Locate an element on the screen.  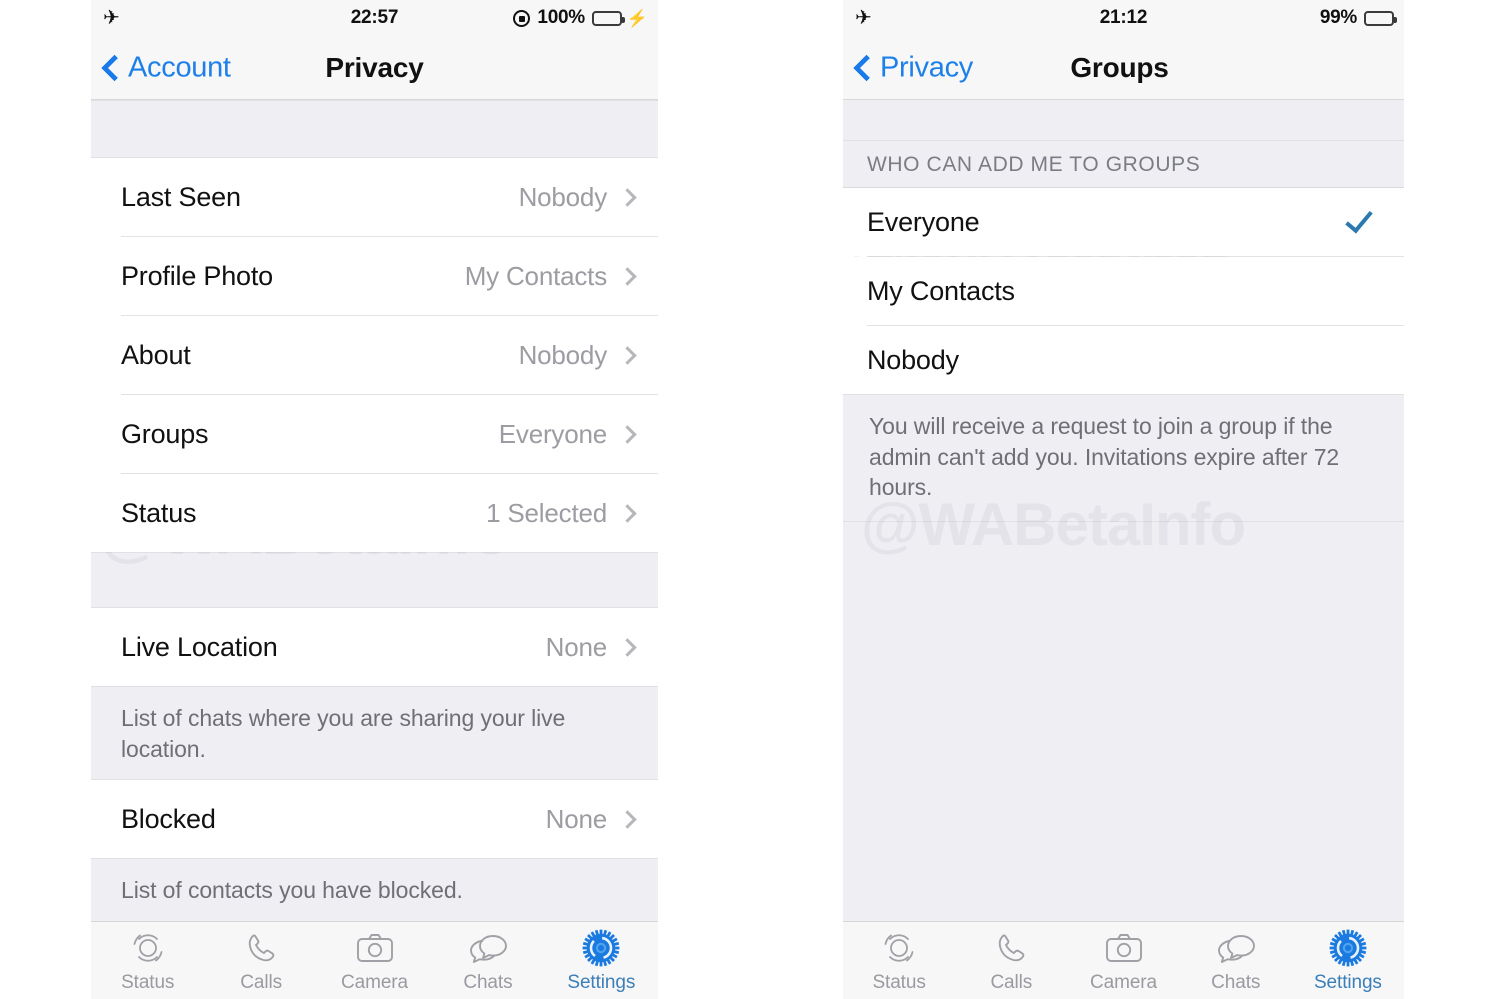
option-my-contacts: My Contacts is located at coordinates (1123, 291).